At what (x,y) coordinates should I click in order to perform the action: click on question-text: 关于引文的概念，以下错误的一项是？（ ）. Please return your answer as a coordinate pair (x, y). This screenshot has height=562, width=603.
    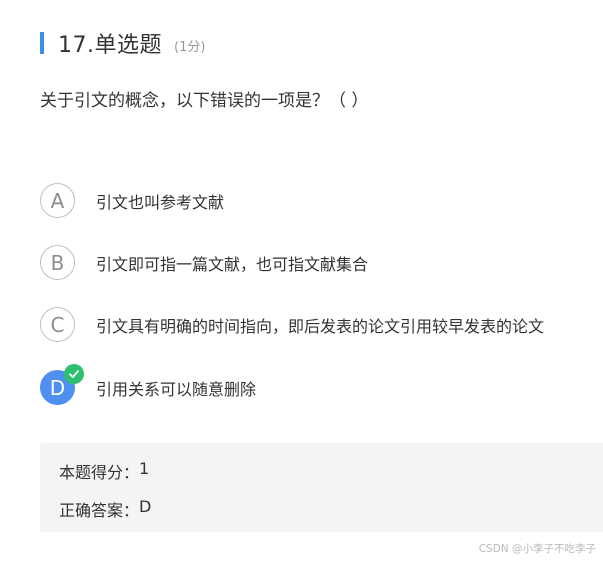
    Looking at the image, I should click on (204, 101).